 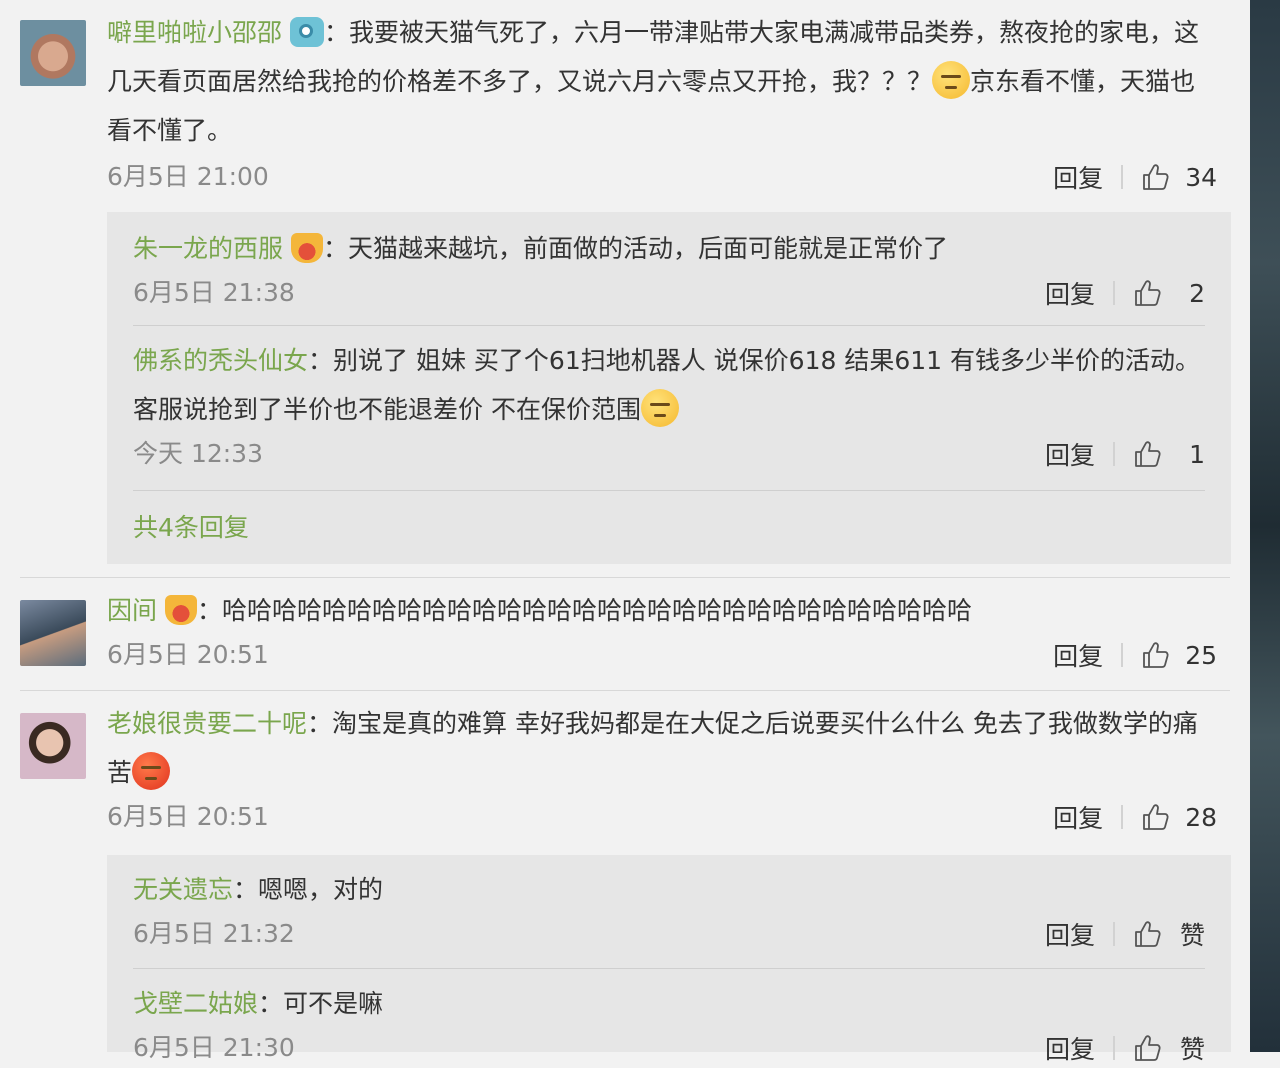 What do you see at coordinates (669, 1048) in the screenshot?
I see `reply-meta: 6月5日 21:30 回复 赞` at bounding box center [669, 1048].